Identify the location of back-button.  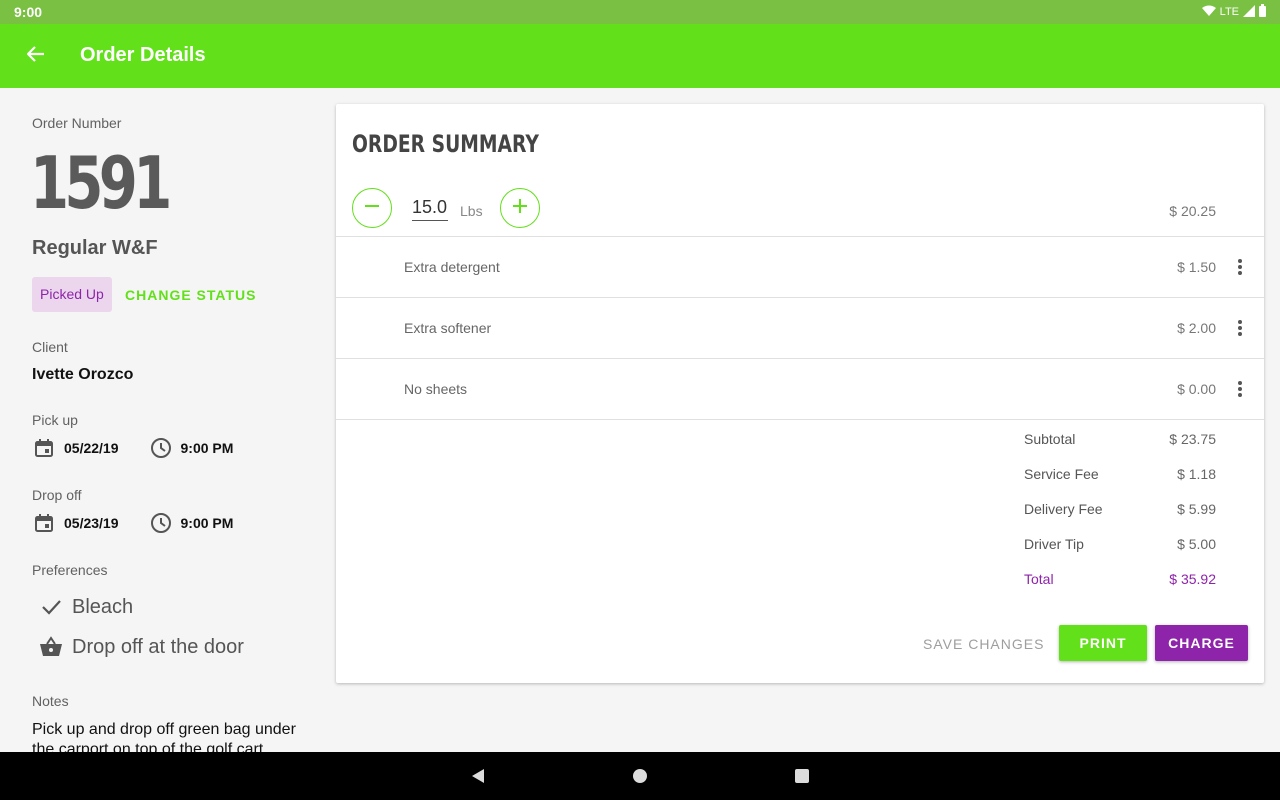
(36, 56).